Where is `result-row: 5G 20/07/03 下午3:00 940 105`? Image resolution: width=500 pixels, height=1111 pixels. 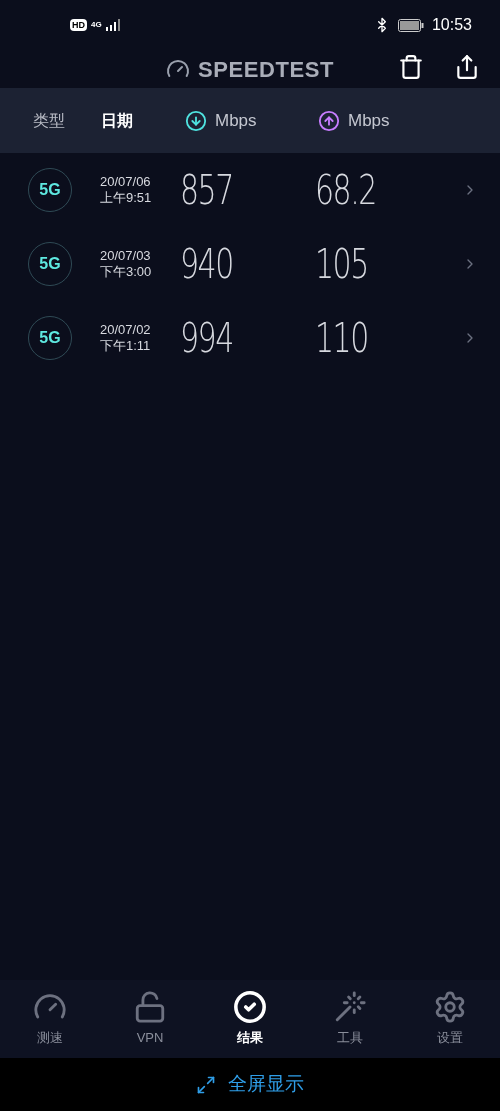
result-row: 5G 20/07/03 下午3:00 940 105 is located at coordinates (250, 264).